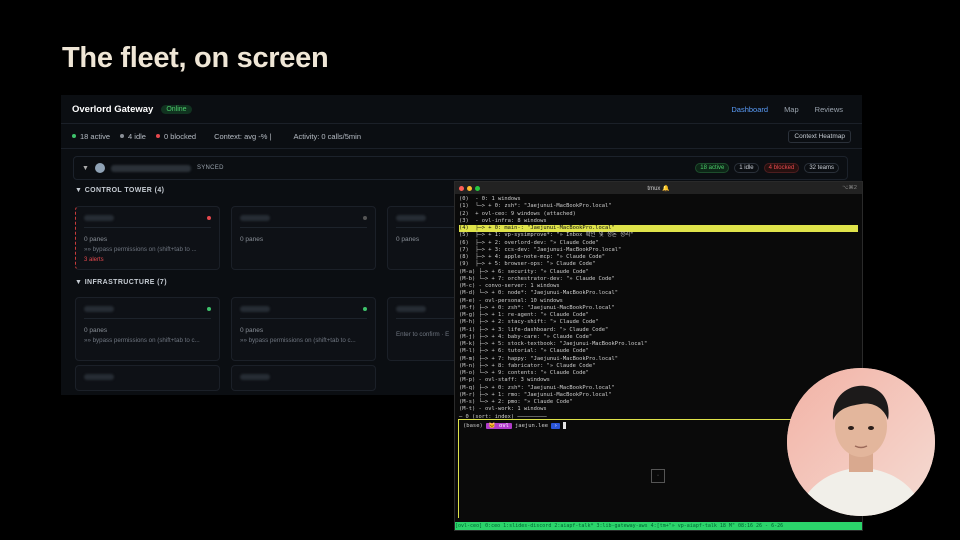 This screenshot has height=540, width=960. I want to click on app-title: Overlord Gateway, so click(113, 109).